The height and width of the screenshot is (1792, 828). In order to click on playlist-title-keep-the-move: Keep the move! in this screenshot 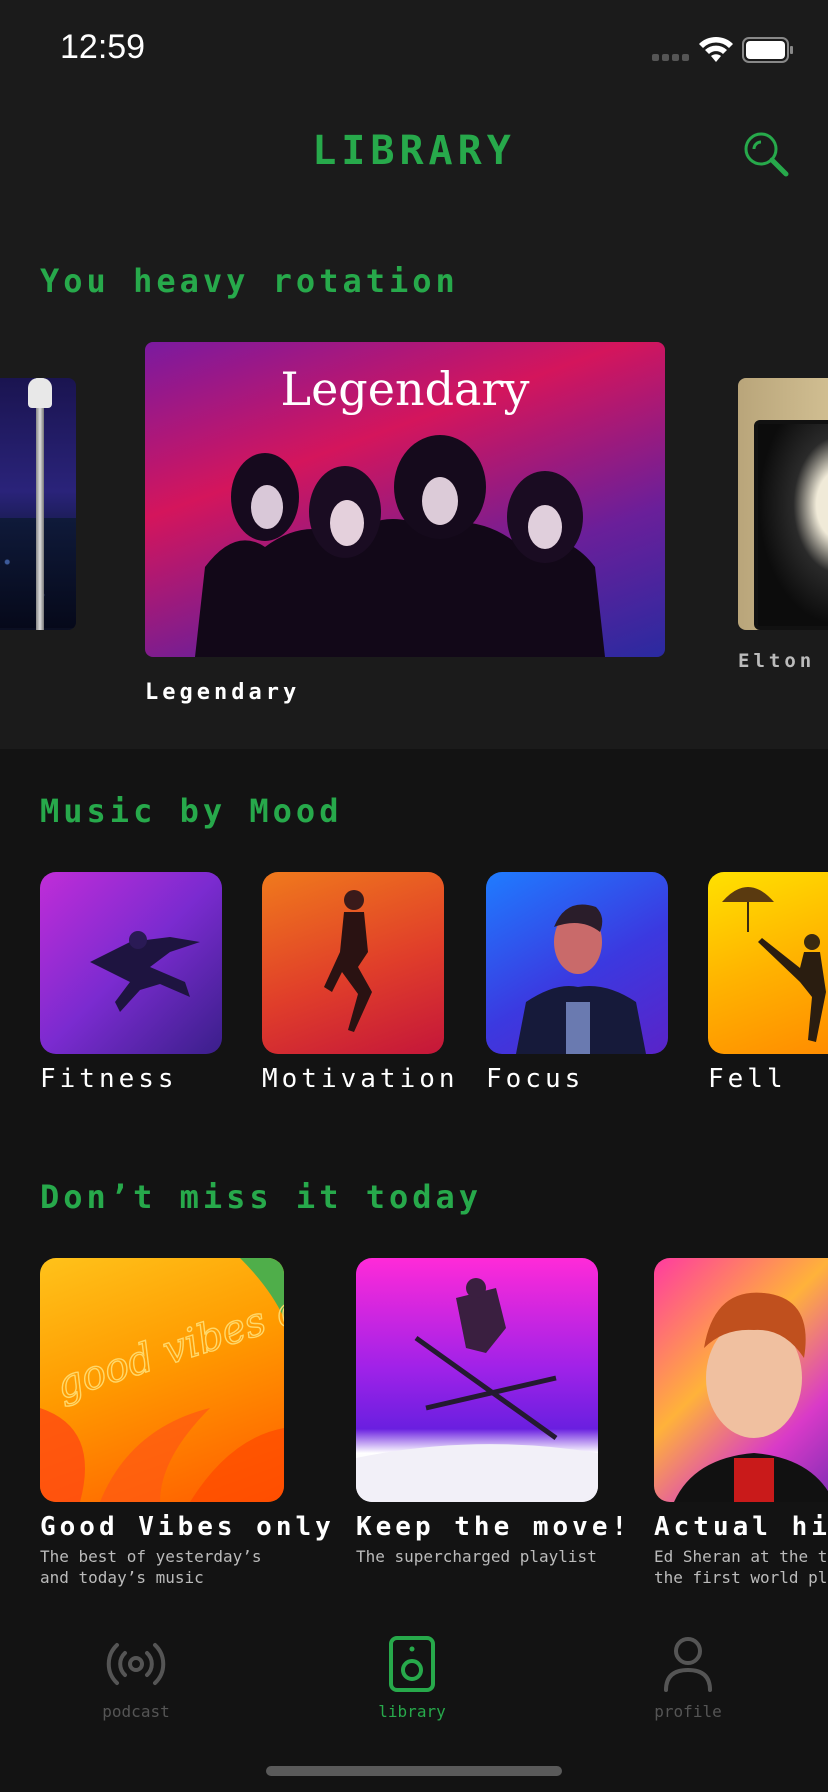, I will do `click(494, 1527)`.